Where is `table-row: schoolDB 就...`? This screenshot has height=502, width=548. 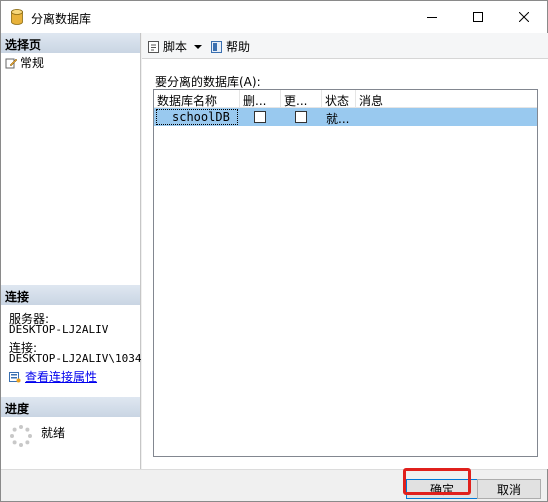
table-row: schoolDB 就... is located at coordinates (345, 117).